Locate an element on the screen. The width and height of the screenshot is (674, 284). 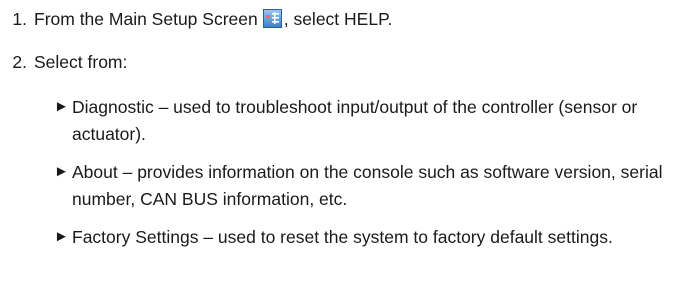
step-2: 2. Select from: is located at coordinates (63, 62).